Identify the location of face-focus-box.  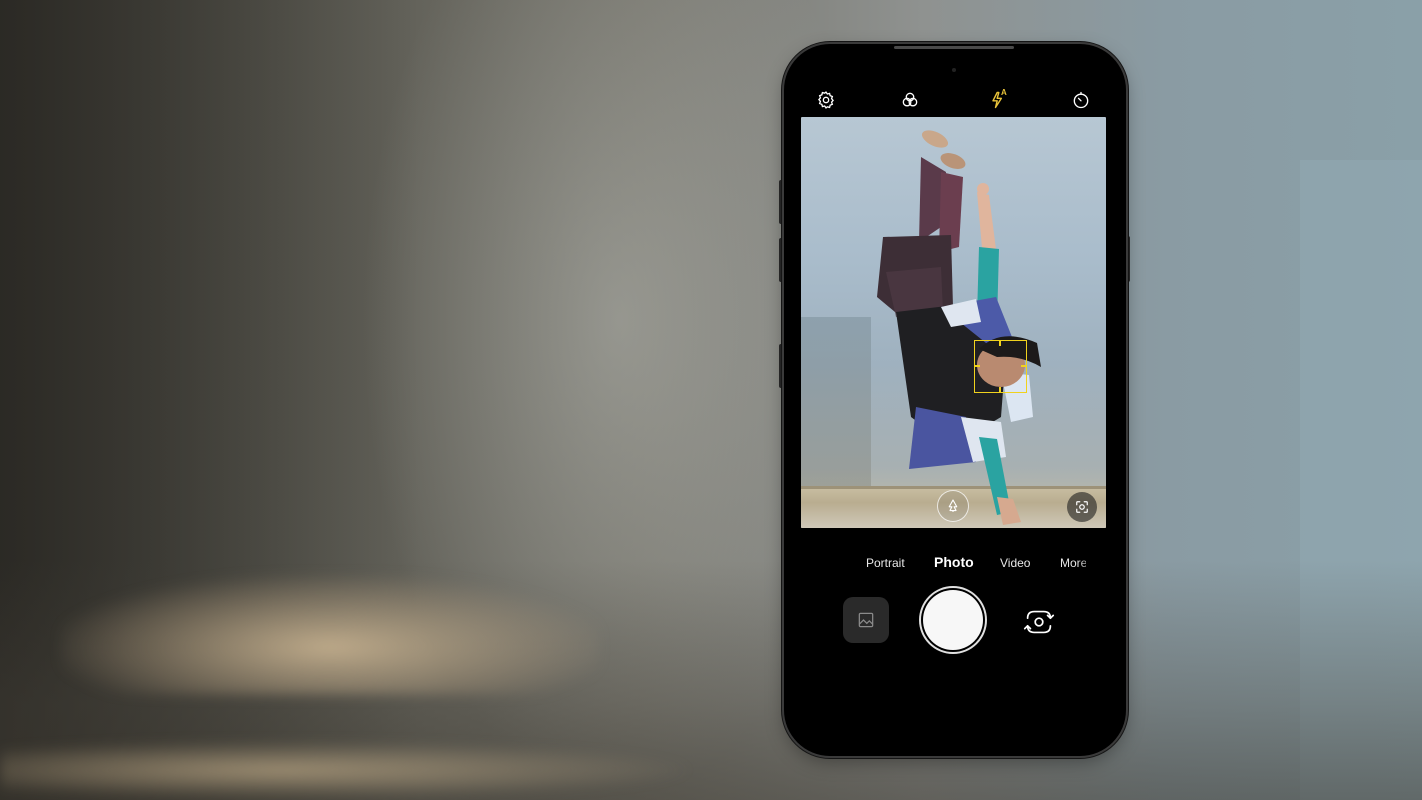
(1000, 366).